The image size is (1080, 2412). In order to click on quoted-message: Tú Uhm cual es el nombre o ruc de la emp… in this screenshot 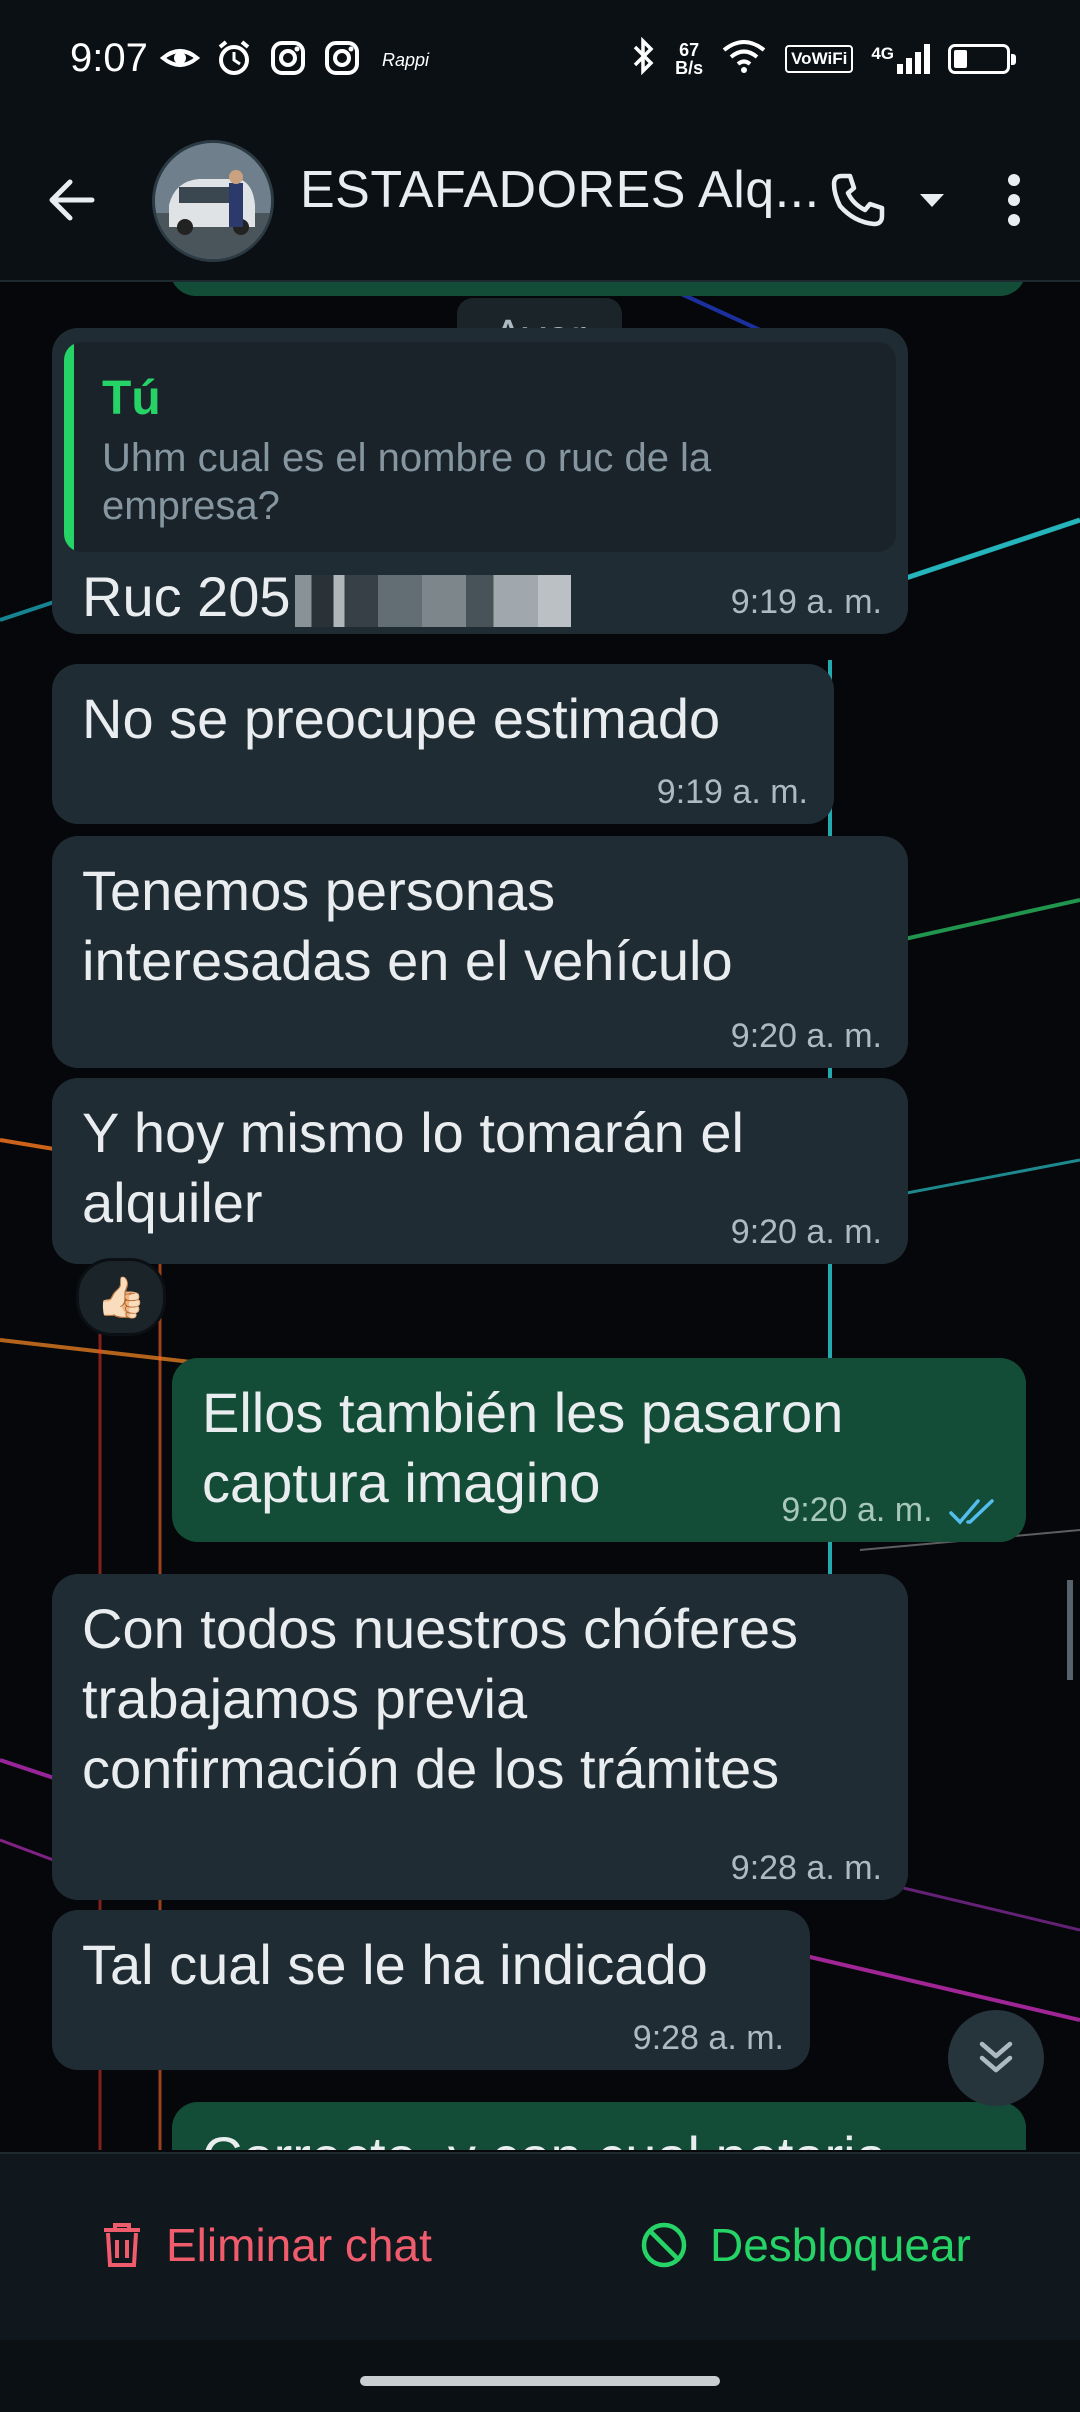, I will do `click(480, 447)`.